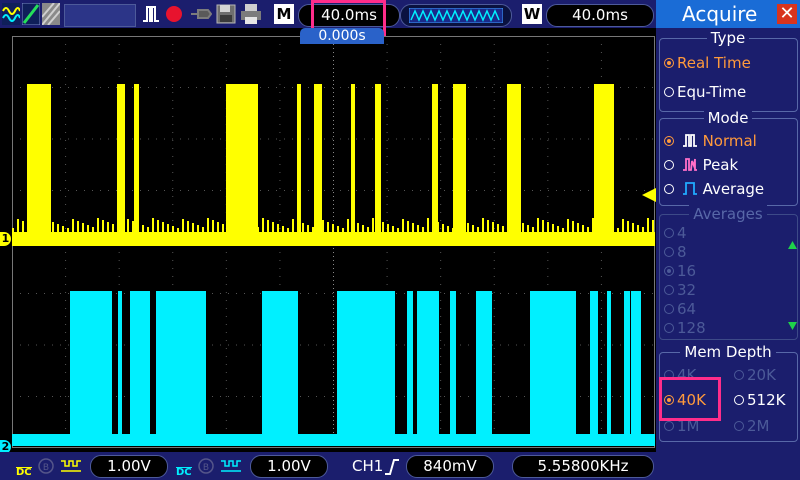  What do you see at coordinates (11, 14) in the screenshot?
I see `waveform-display-icon` at bounding box center [11, 14].